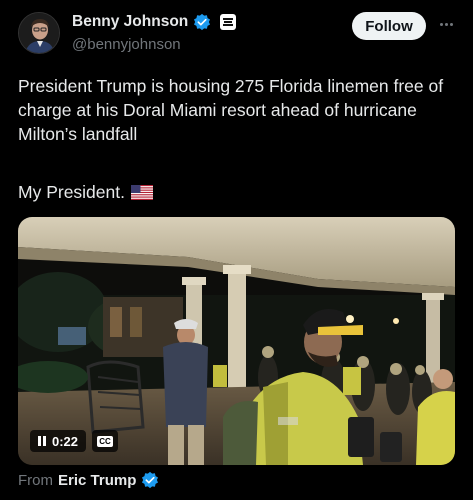 This screenshot has width=473, height=500. Describe the element at coordinates (42, 441) in the screenshot. I see `pause-icon` at that location.